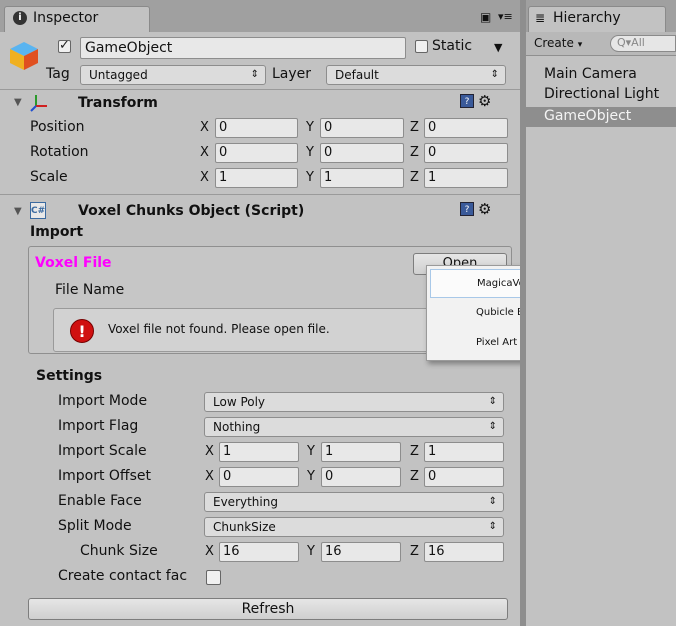 The image size is (676, 626). What do you see at coordinates (57, 127) in the screenshot?
I see `position-label: Position` at bounding box center [57, 127].